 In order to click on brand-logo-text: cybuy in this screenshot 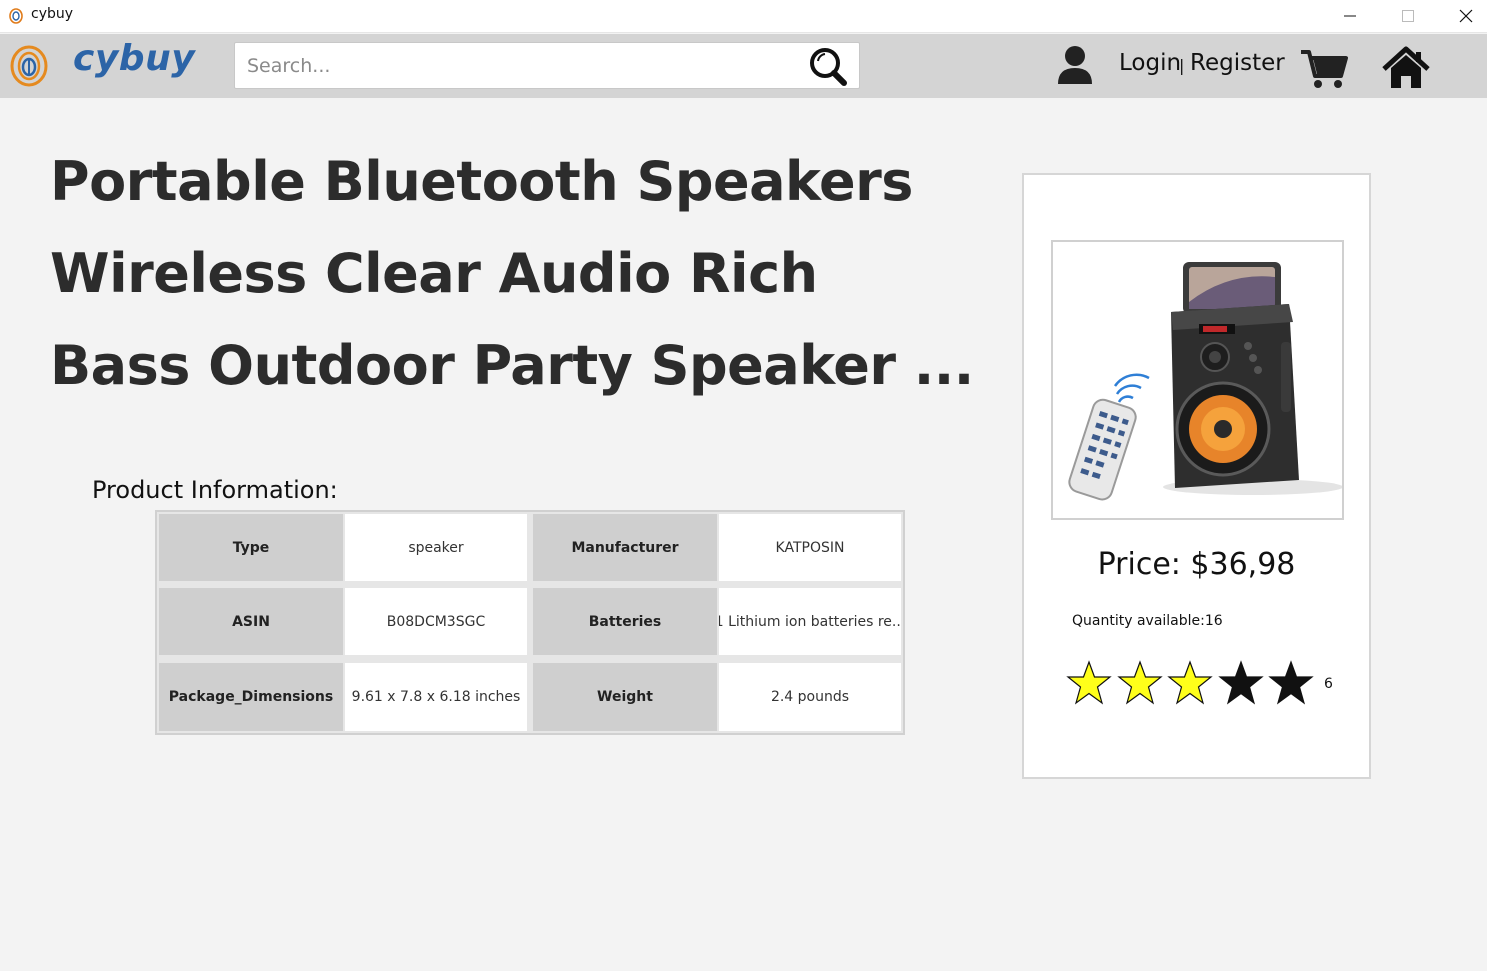, I will do `click(134, 58)`.